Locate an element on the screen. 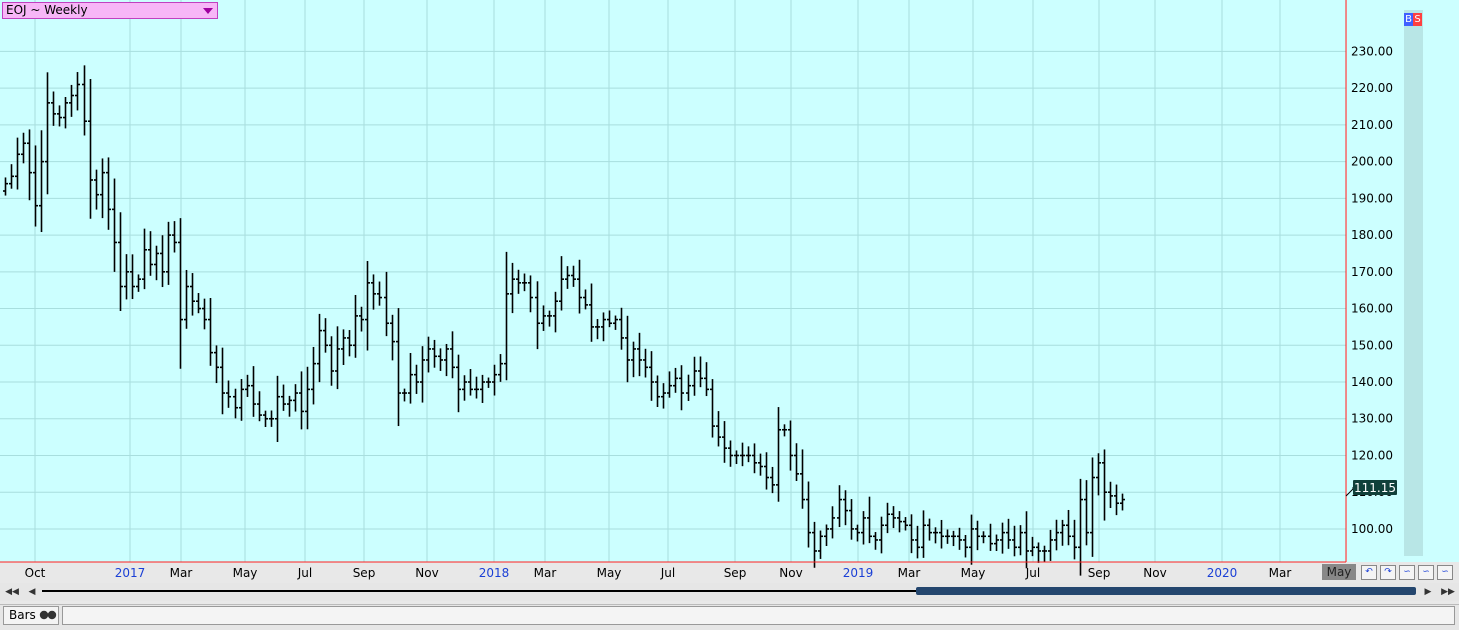 The height and width of the screenshot is (630, 1459). status-field is located at coordinates (758, 615).